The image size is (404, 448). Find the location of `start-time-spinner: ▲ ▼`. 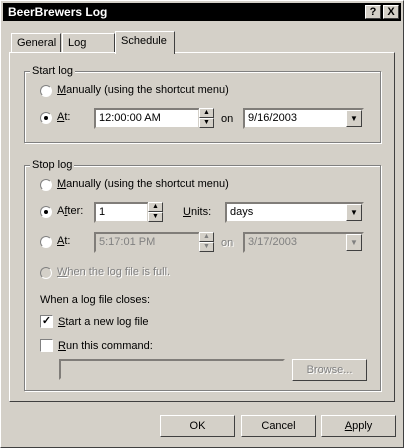

start-time-spinner: ▲ ▼ is located at coordinates (206, 118).